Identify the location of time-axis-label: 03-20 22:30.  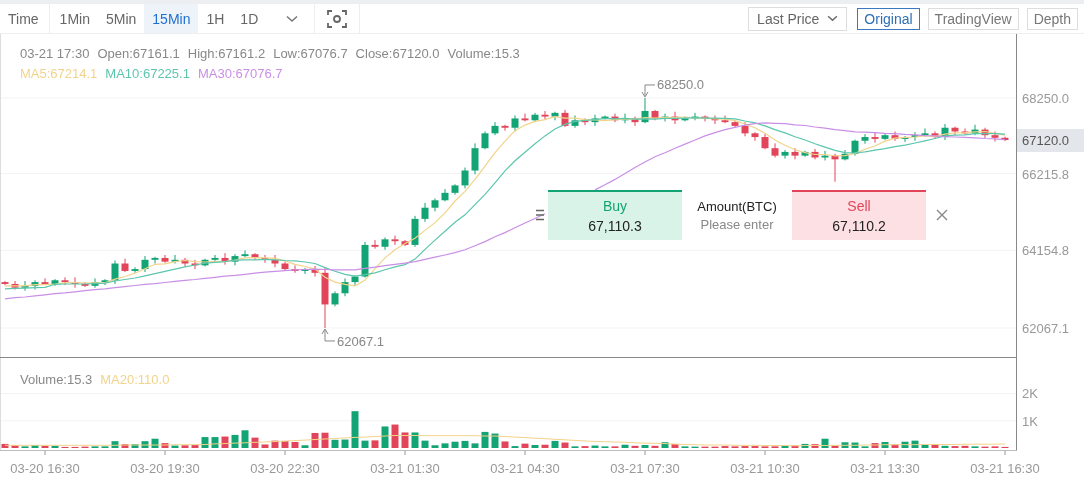
(285, 468).